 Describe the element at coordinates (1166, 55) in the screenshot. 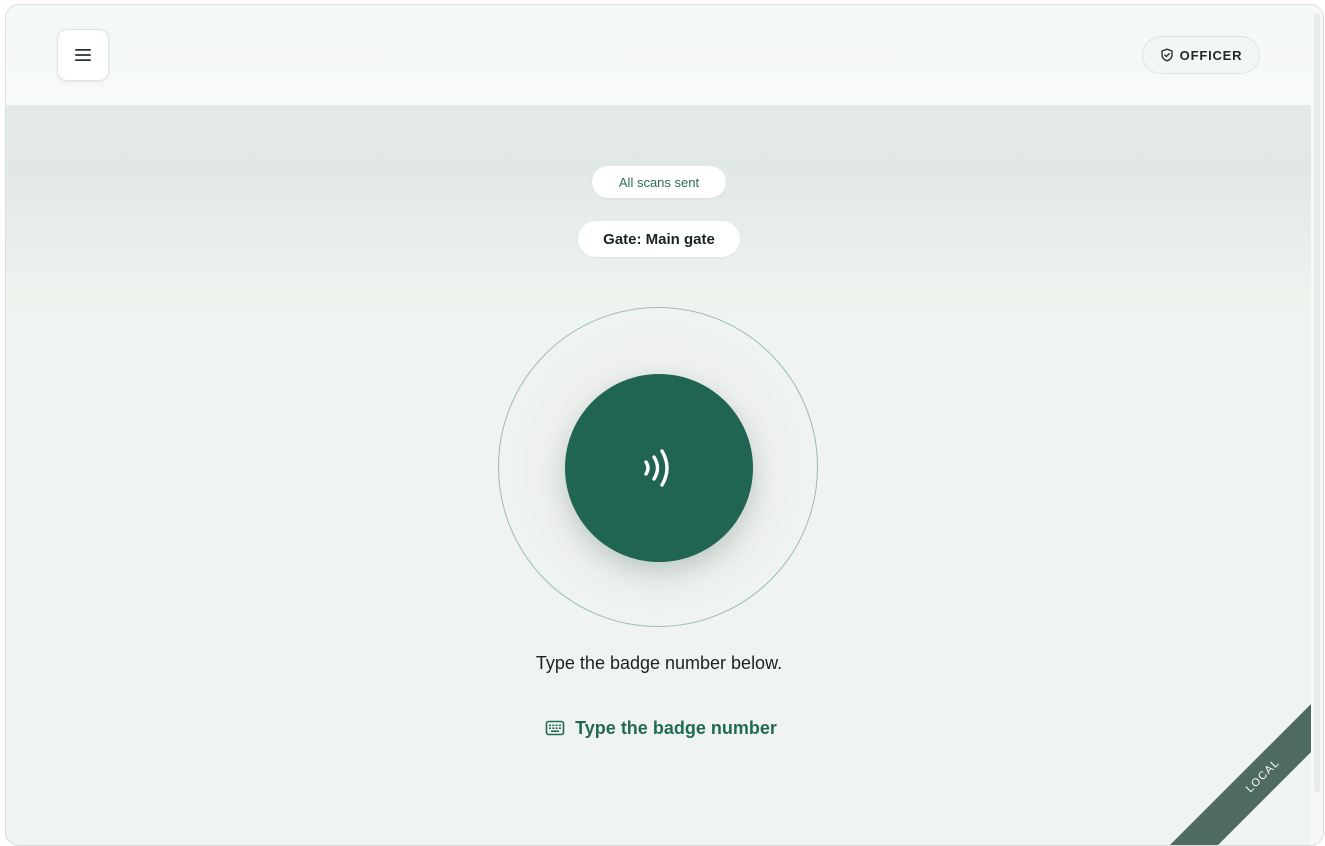

I see `shield-check-icon` at that location.